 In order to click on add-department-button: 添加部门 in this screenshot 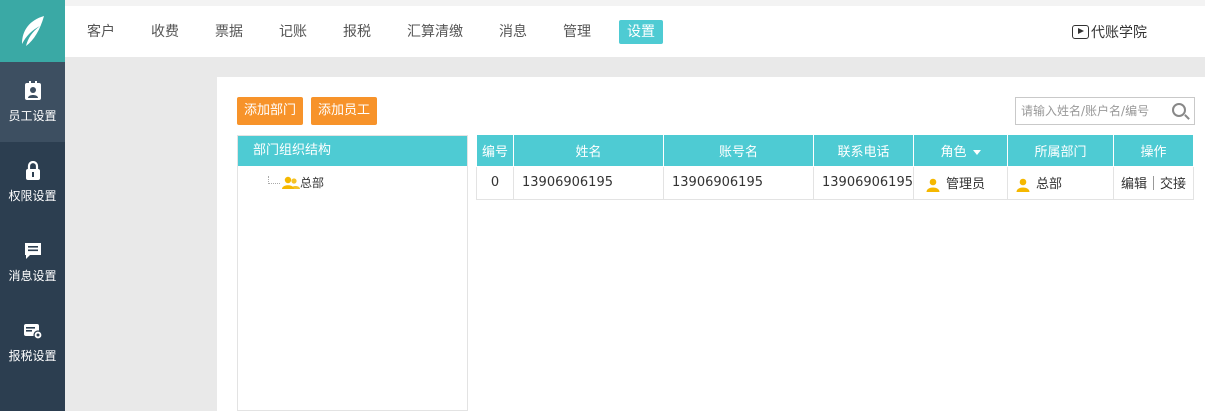, I will do `click(270, 111)`.